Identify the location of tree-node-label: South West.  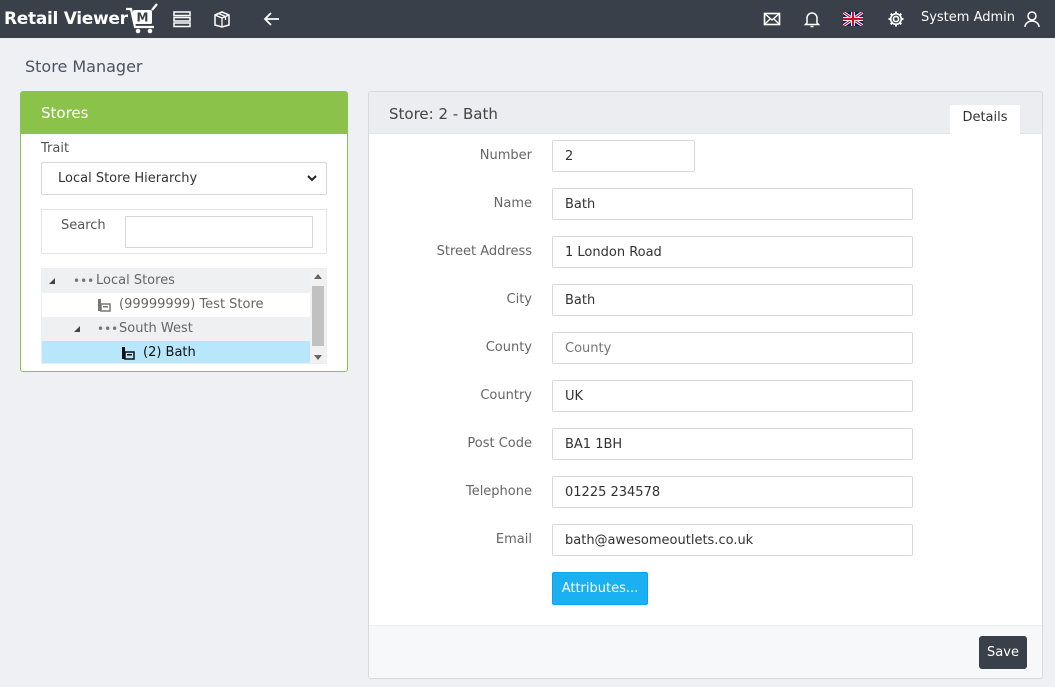
(156, 328).